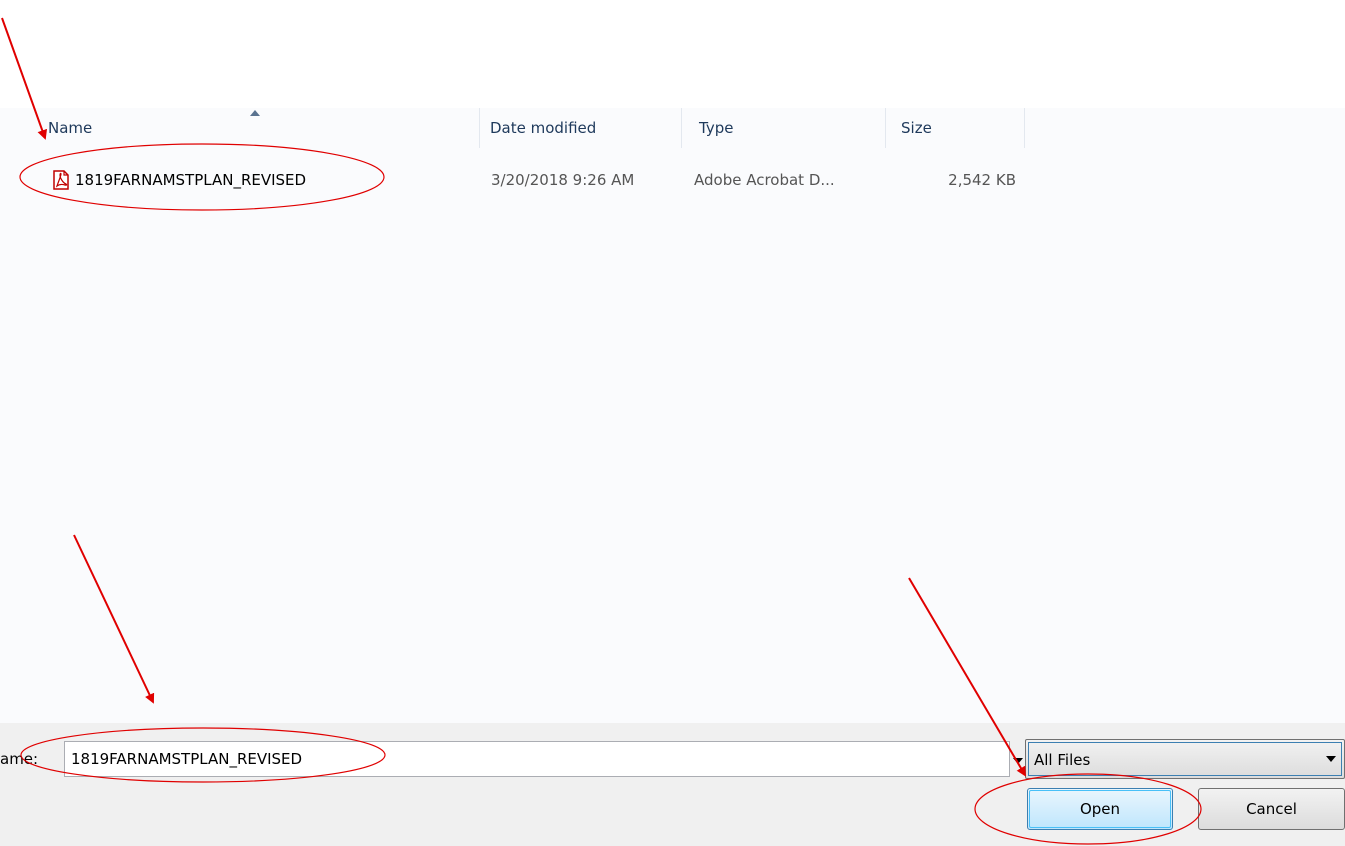 The height and width of the screenshot is (846, 1345). I want to click on pdf-file-icon, so click(61, 180).